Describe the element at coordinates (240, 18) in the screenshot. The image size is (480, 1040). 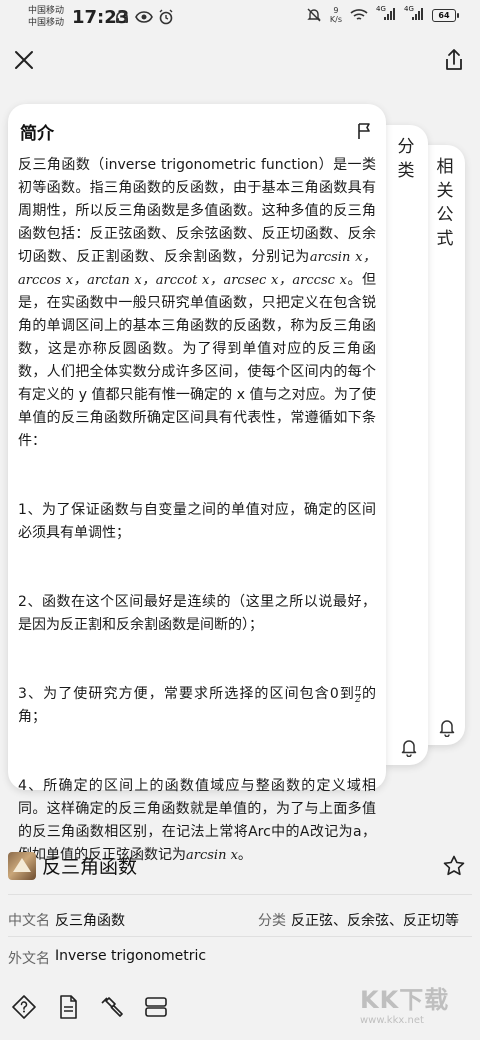
I see `status-bar: 中国移动 中国移动 17:23 9 K/s 4G 4G 64` at that location.